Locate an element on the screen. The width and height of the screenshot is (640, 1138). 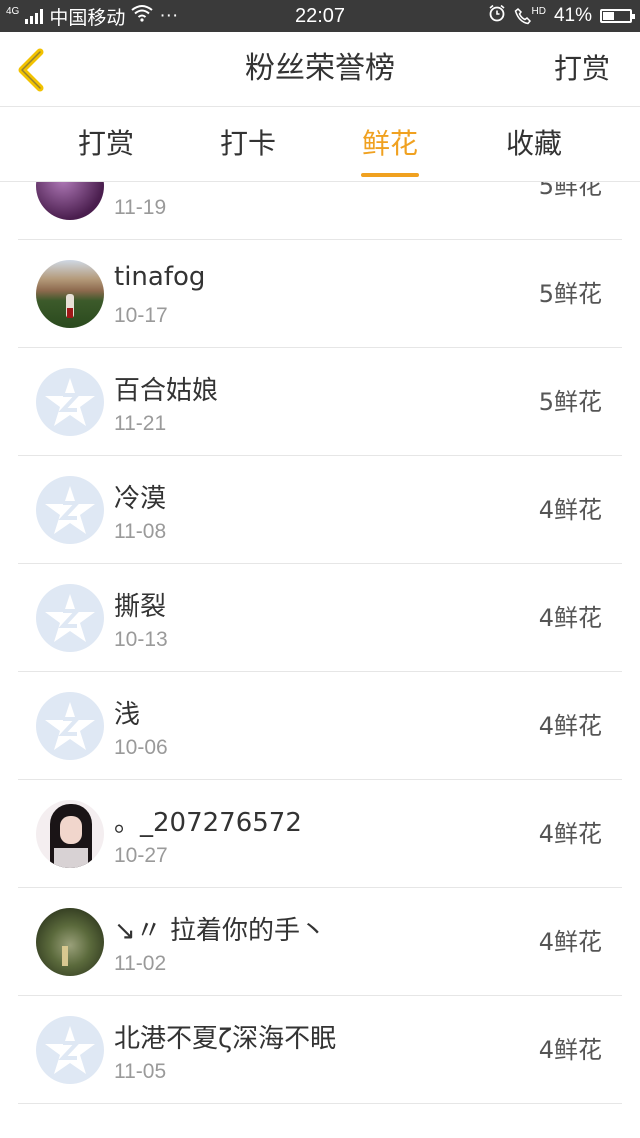
page-title: 粉丝荣誉榜 is located at coordinates (320, 68).